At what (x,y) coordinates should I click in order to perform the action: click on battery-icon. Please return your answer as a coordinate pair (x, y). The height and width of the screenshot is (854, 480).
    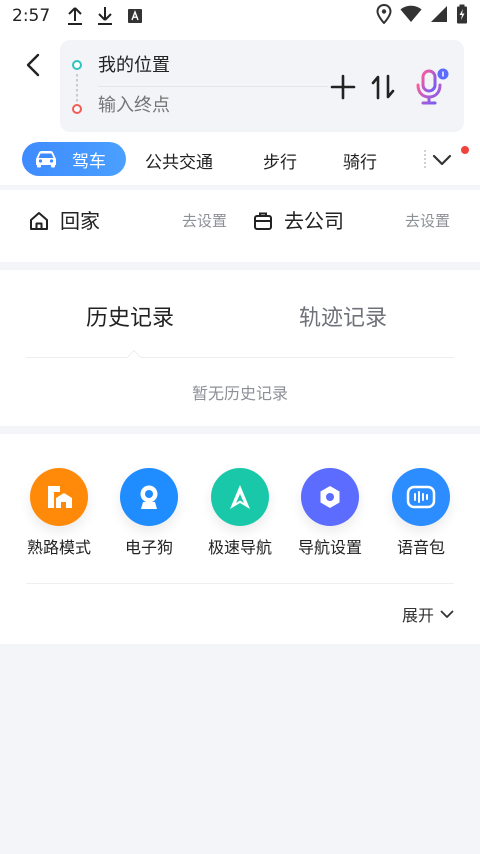
    Looking at the image, I should click on (462, 16).